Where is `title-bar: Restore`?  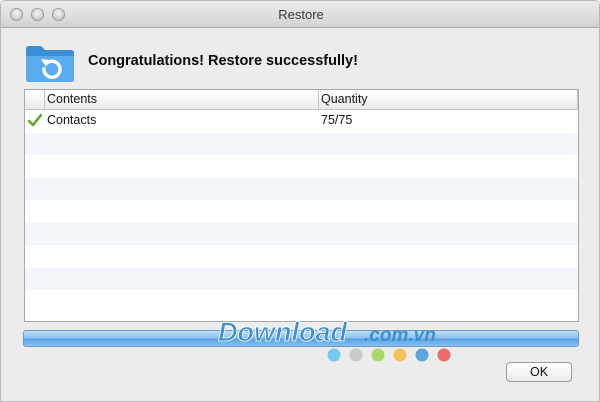 title-bar: Restore is located at coordinates (300, 14).